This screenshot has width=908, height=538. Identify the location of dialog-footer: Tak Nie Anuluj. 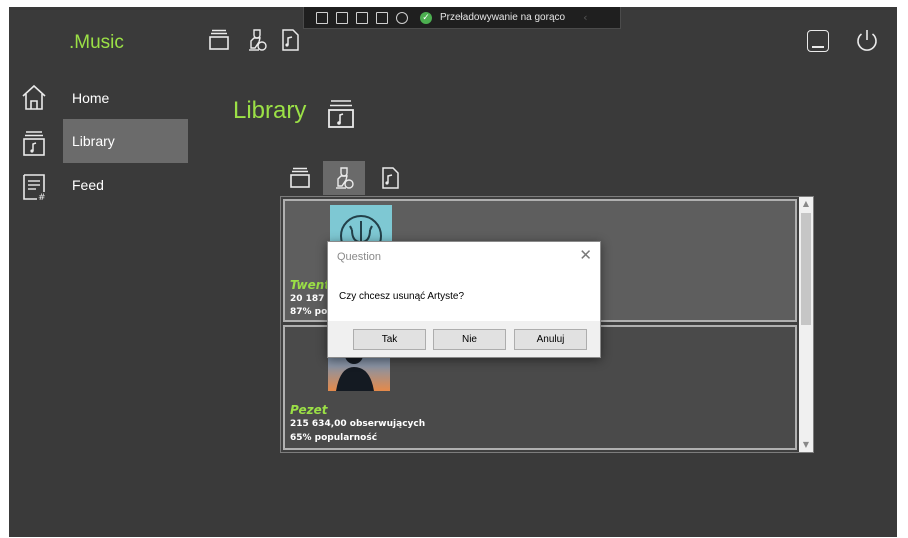
(464, 339).